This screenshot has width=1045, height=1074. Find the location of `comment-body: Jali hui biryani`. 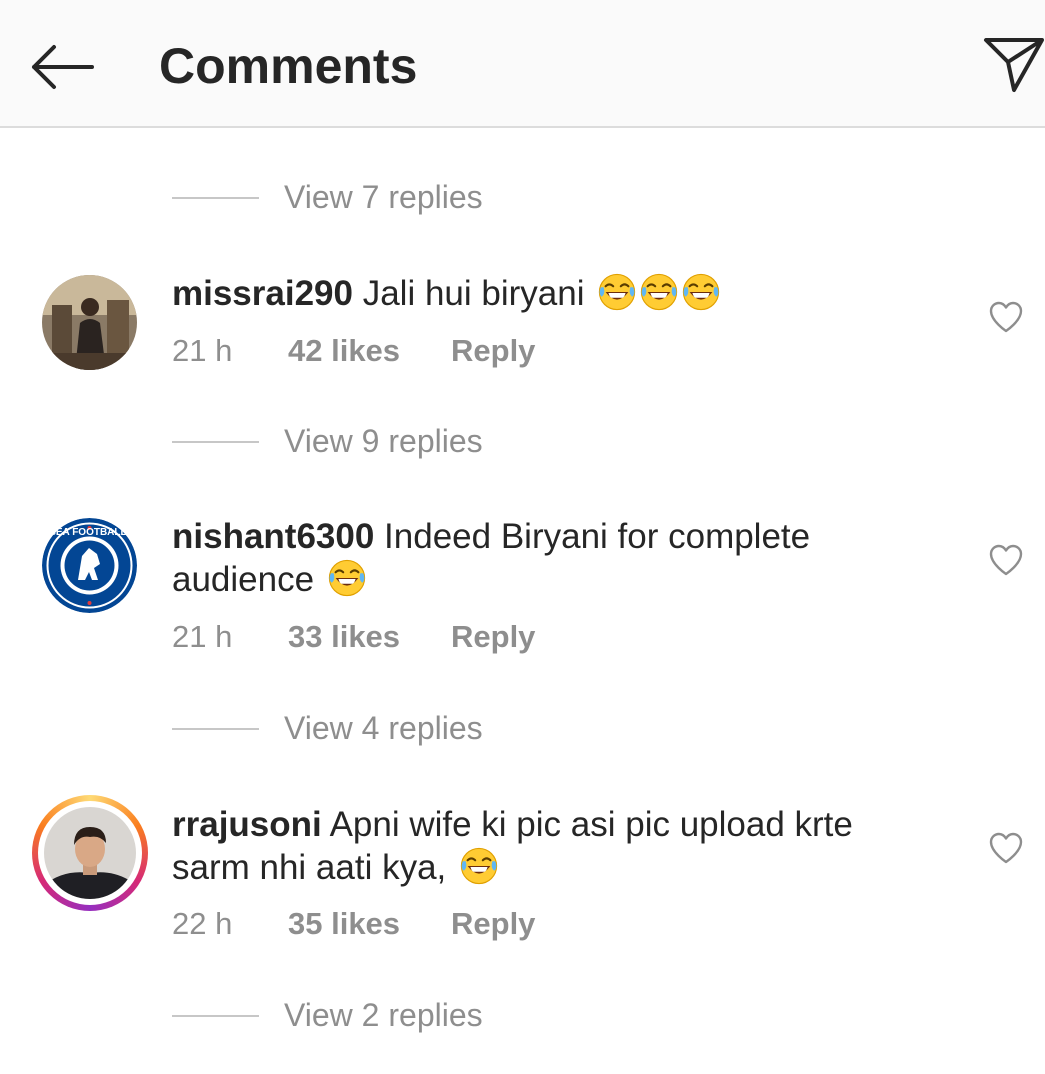

comment-body: Jali hui biryani is located at coordinates (473, 293).